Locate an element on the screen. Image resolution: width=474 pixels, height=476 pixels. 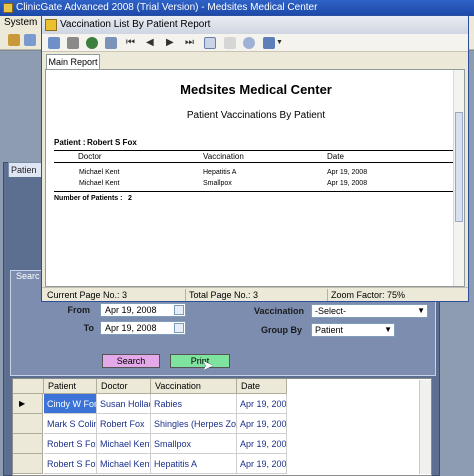
vaccination-select: -Select- ▼ is located at coordinates (369, 311).